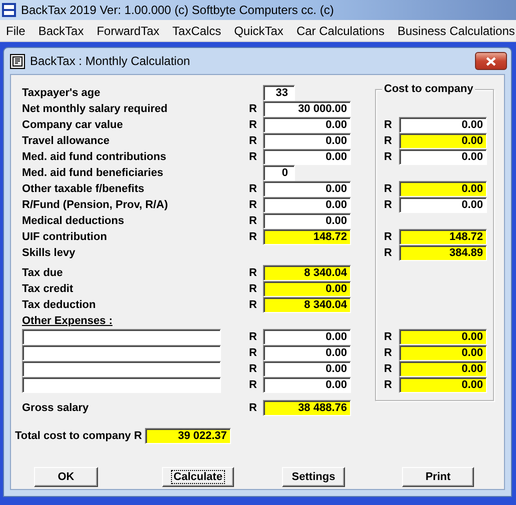 This screenshot has width=516, height=505. What do you see at coordinates (61, 31) in the screenshot?
I see `menu-item: BackTax` at bounding box center [61, 31].